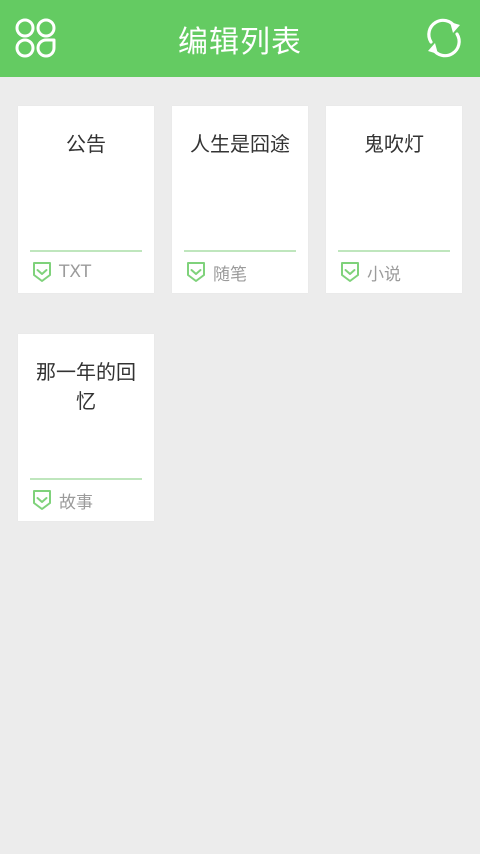  I want to click on card-title: 人生是囧途, so click(240, 144).